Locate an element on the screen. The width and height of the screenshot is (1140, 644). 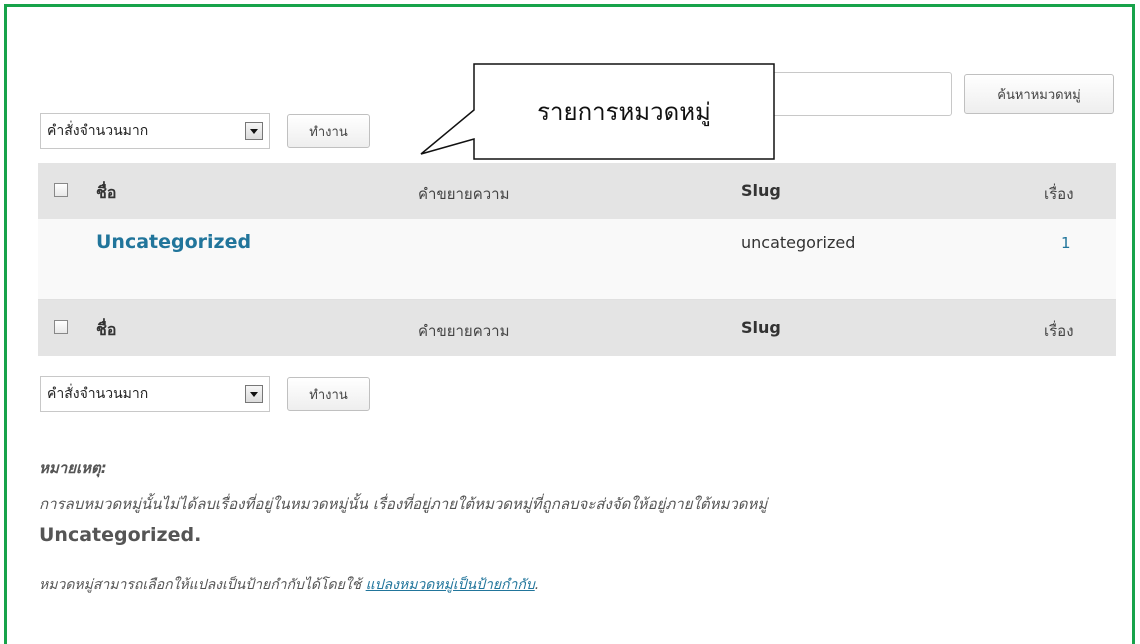
table-header: ชื่อ คำขยายความ Slug เรื่อง is located at coordinates (577, 191).